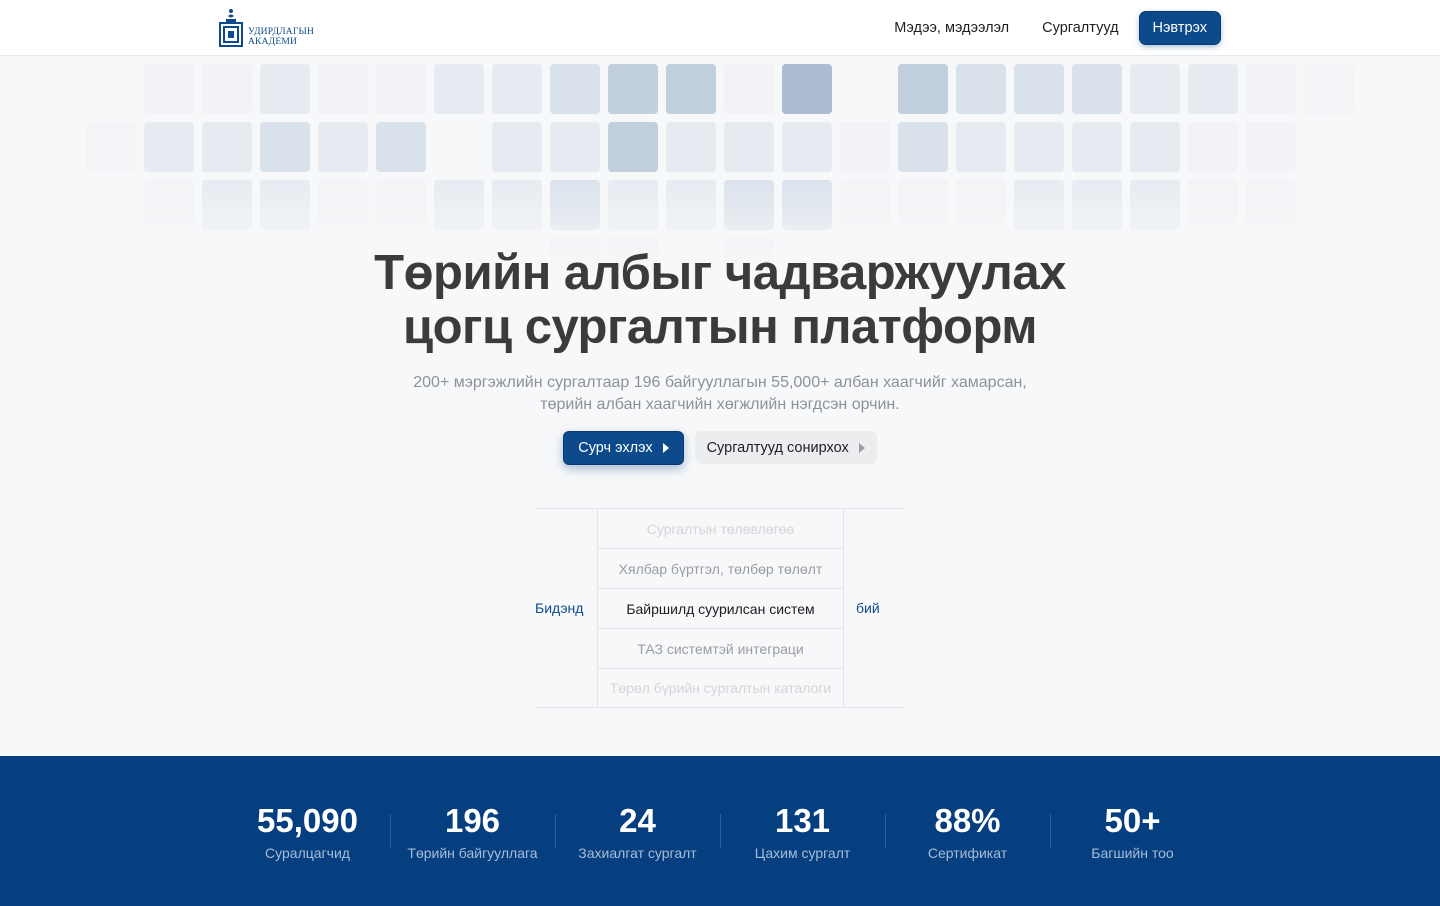 The image size is (1440, 906). What do you see at coordinates (307, 853) in the screenshot?
I see `stat-label: Суралцагчид` at bounding box center [307, 853].